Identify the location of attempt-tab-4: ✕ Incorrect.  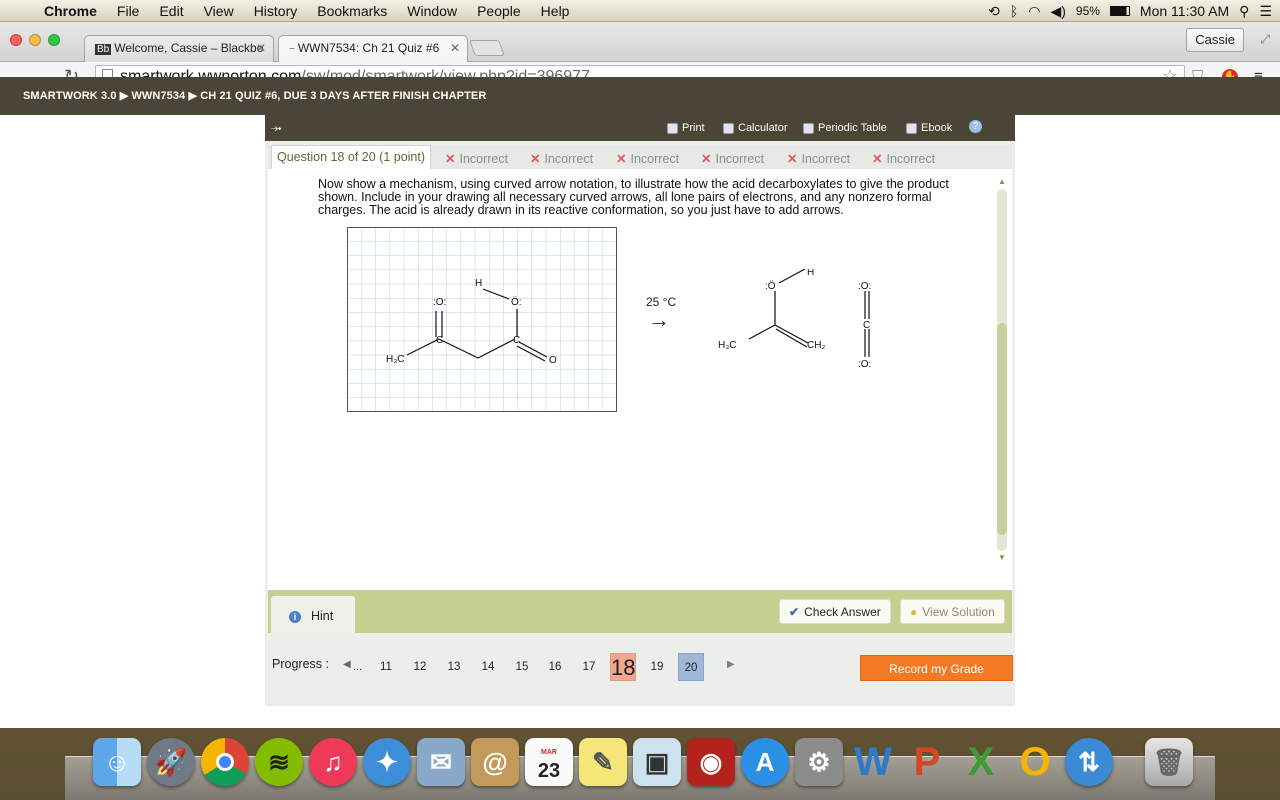
(732, 158).